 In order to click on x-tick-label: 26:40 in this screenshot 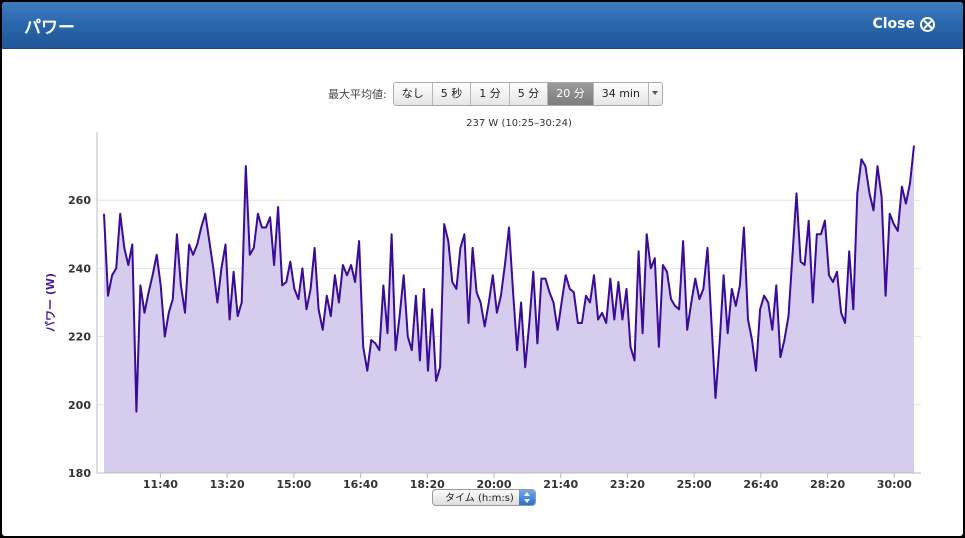, I will do `click(760, 484)`.